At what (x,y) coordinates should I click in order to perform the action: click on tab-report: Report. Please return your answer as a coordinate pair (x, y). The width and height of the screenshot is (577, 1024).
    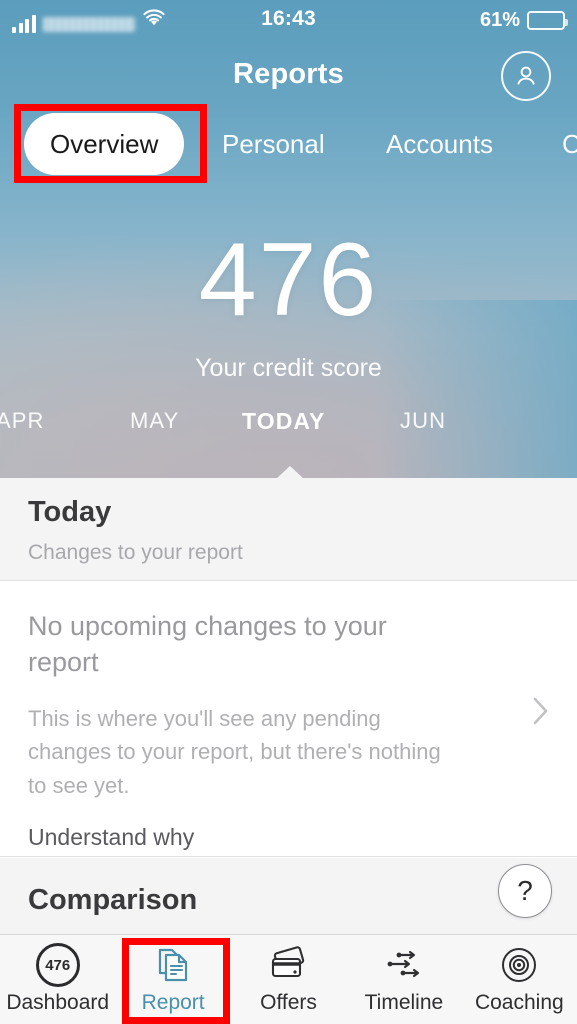
    Looking at the image, I should click on (172, 979).